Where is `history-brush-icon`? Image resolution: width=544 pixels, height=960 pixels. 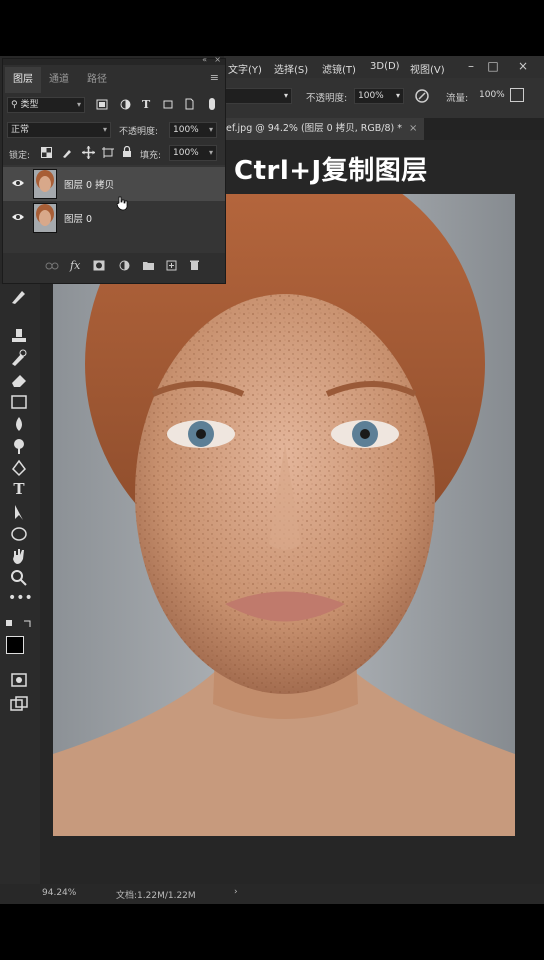 history-brush-icon is located at coordinates (19, 358).